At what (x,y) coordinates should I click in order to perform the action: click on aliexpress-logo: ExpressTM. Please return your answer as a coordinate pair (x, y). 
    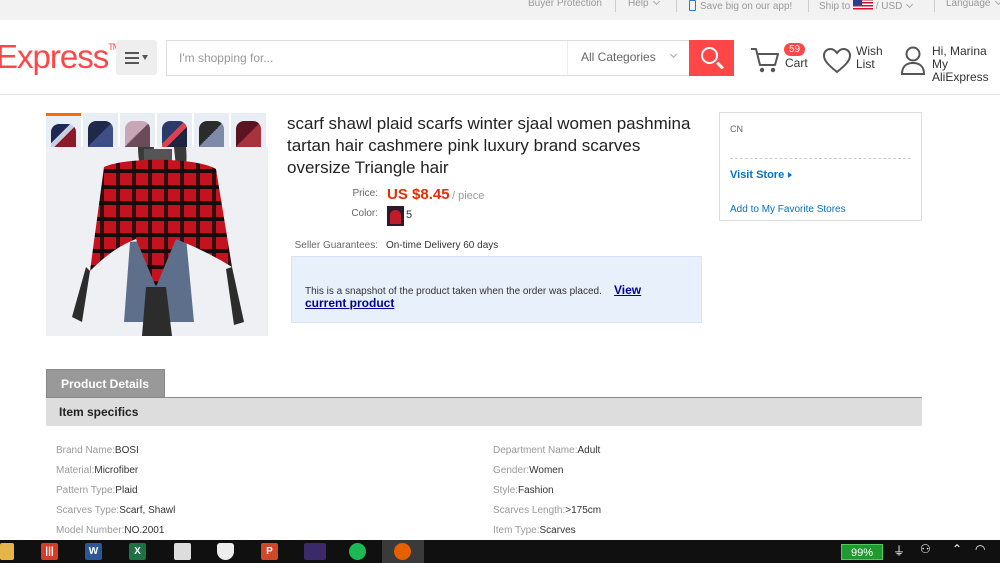
    Looking at the image, I should click on (60, 57).